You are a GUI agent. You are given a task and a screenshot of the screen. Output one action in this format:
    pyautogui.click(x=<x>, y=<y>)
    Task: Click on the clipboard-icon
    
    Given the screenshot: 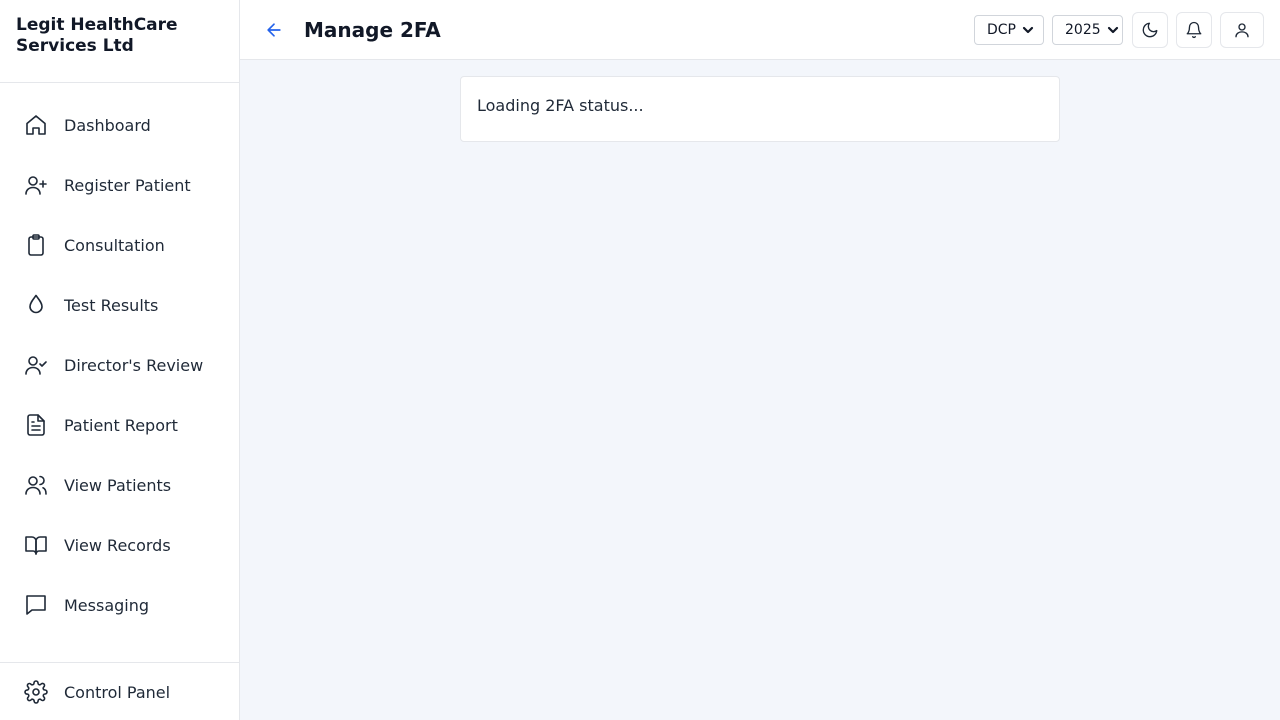 What is the action you would take?
    pyautogui.click(x=36, y=245)
    